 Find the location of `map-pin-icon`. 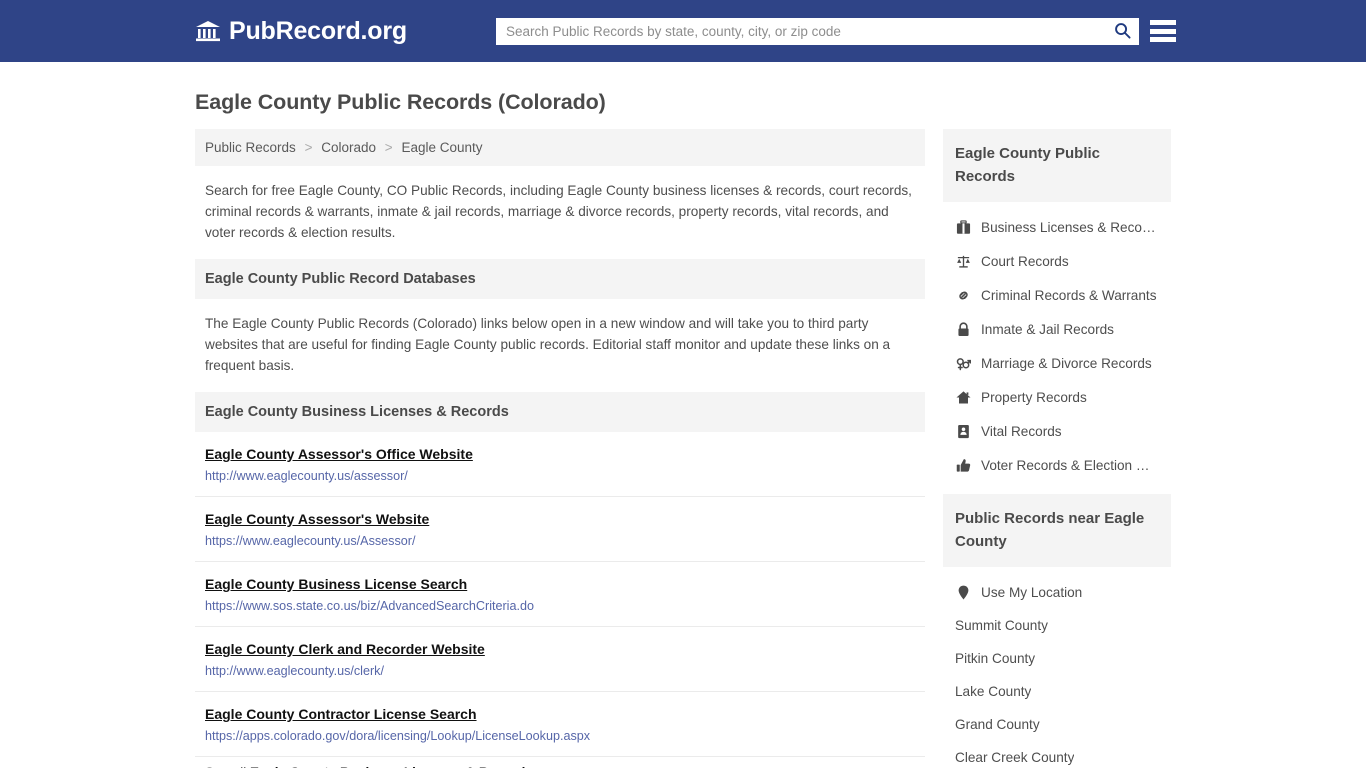

map-pin-icon is located at coordinates (963, 592).